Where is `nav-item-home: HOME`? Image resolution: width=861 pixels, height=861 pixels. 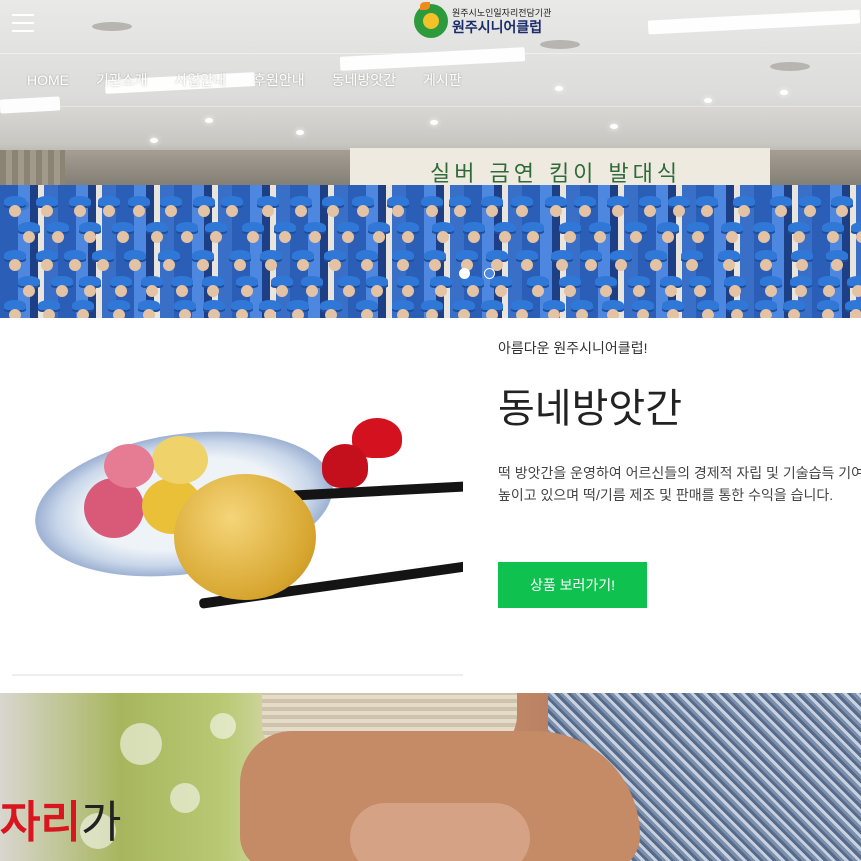 nav-item-home: HOME is located at coordinates (48, 80).